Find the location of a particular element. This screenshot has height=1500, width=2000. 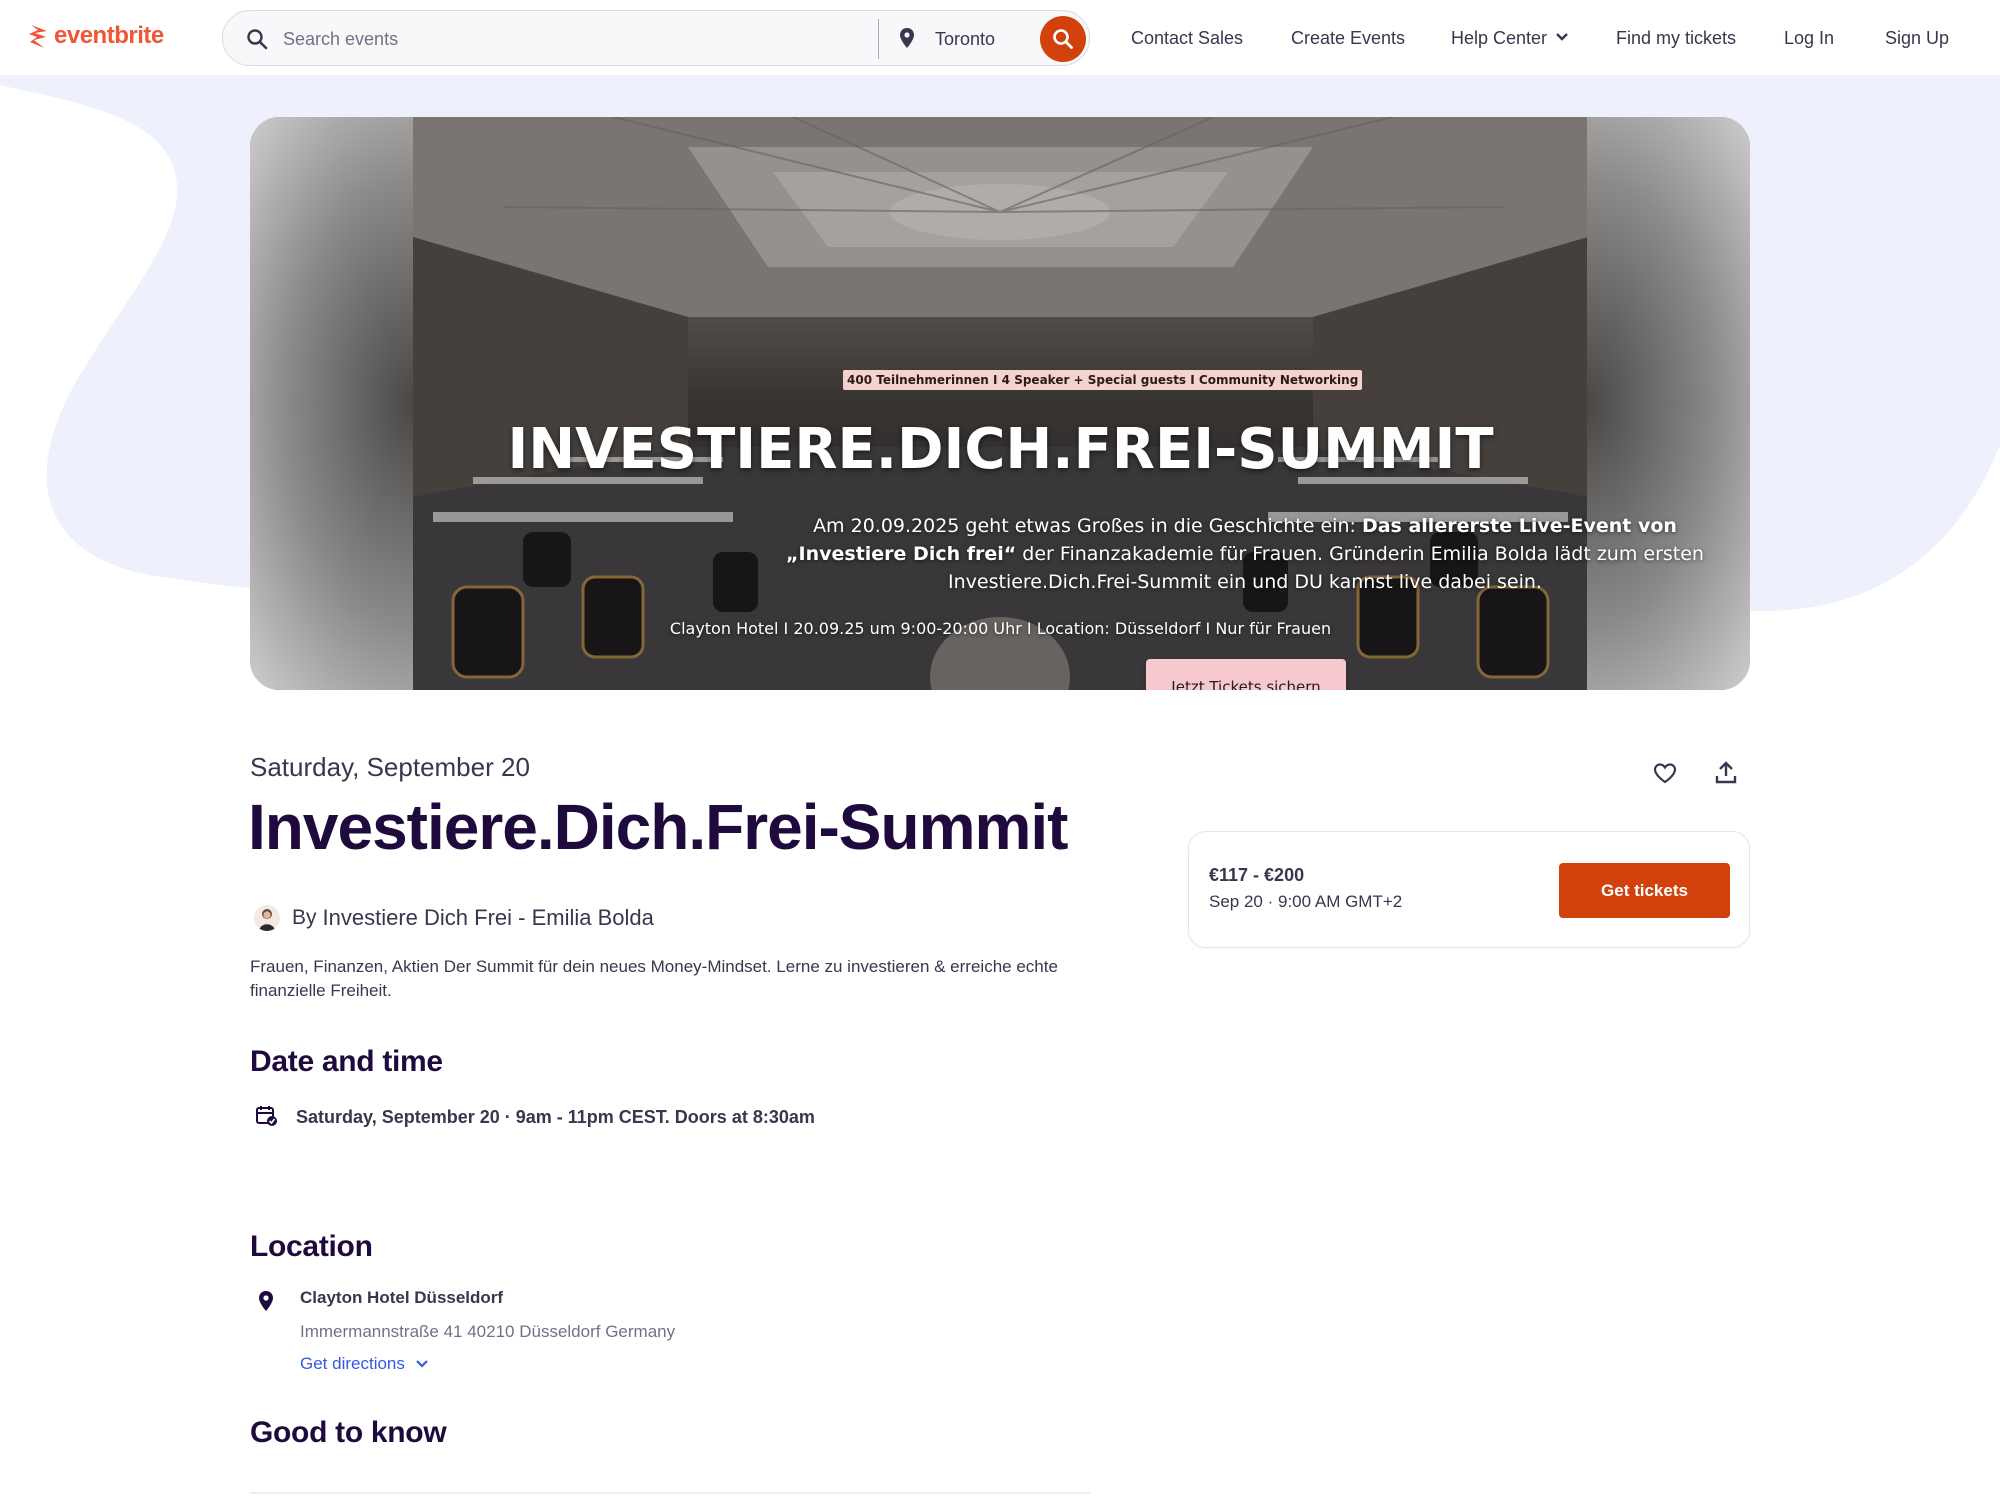

hero-blur-left is located at coordinates (331, 403).